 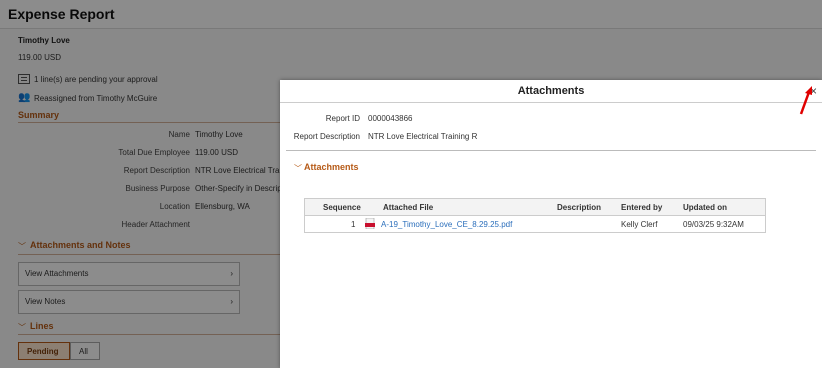 I want to click on modal-header: Attachments ×, so click(x=551, y=91).